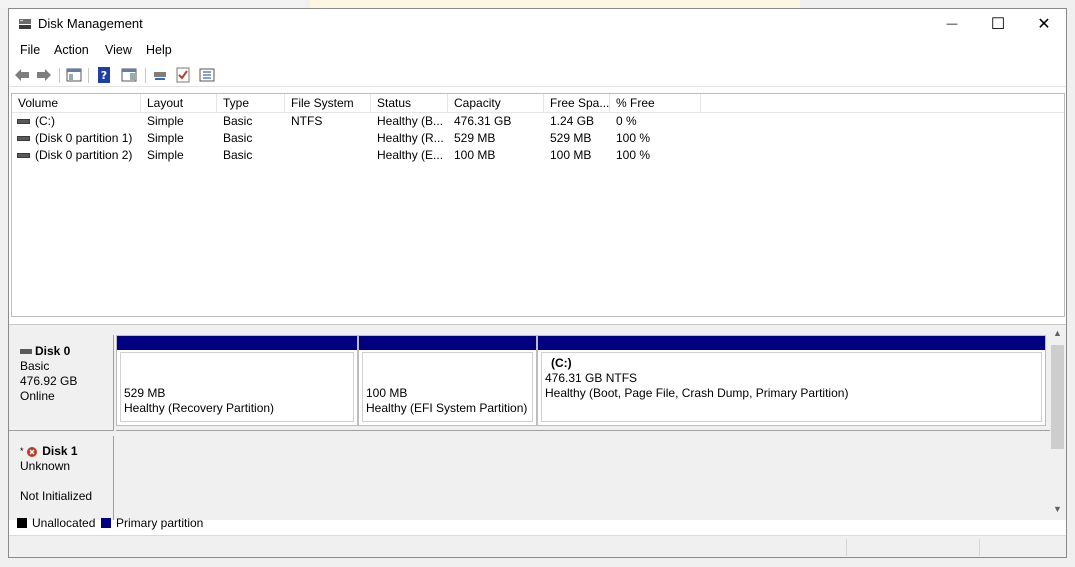 The width and height of the screenshot is (1075, 567). Describe the element at coordinates (145, 393) in the screenshot. I see `partition-size: 529 MB` at that location.